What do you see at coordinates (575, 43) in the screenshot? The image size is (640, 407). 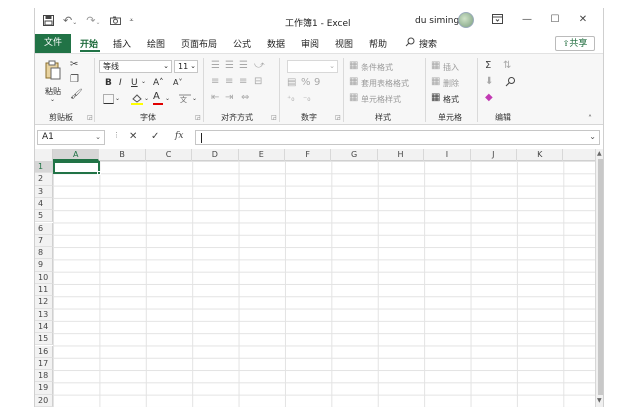 I see `share-button: ⇪共享` at bounding box center [575, 43].